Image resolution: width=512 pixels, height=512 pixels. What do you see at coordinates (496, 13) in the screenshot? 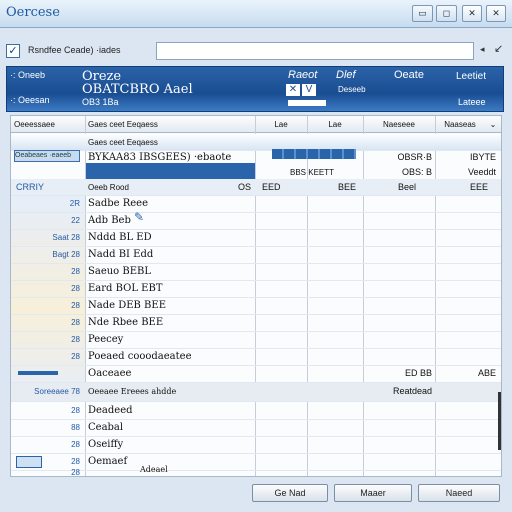
I see `close-button: ✕` at bounding box center [496, 13].